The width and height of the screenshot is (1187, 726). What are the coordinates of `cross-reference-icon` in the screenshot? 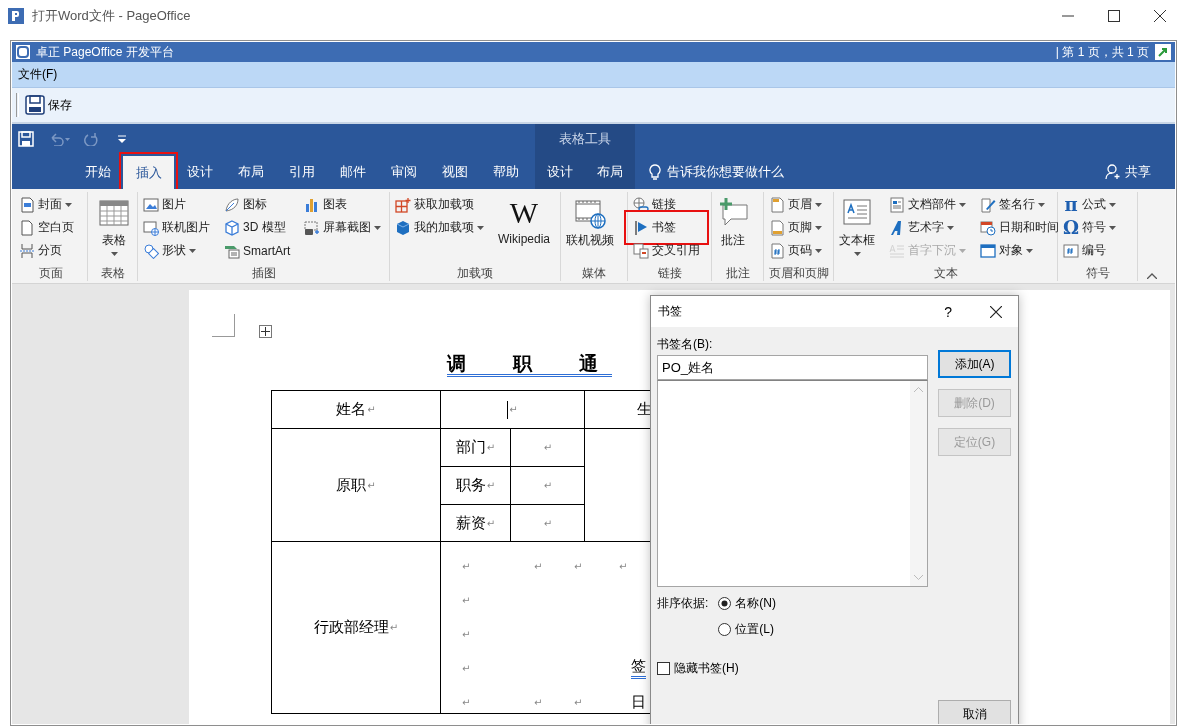 It's located at (641, 250).